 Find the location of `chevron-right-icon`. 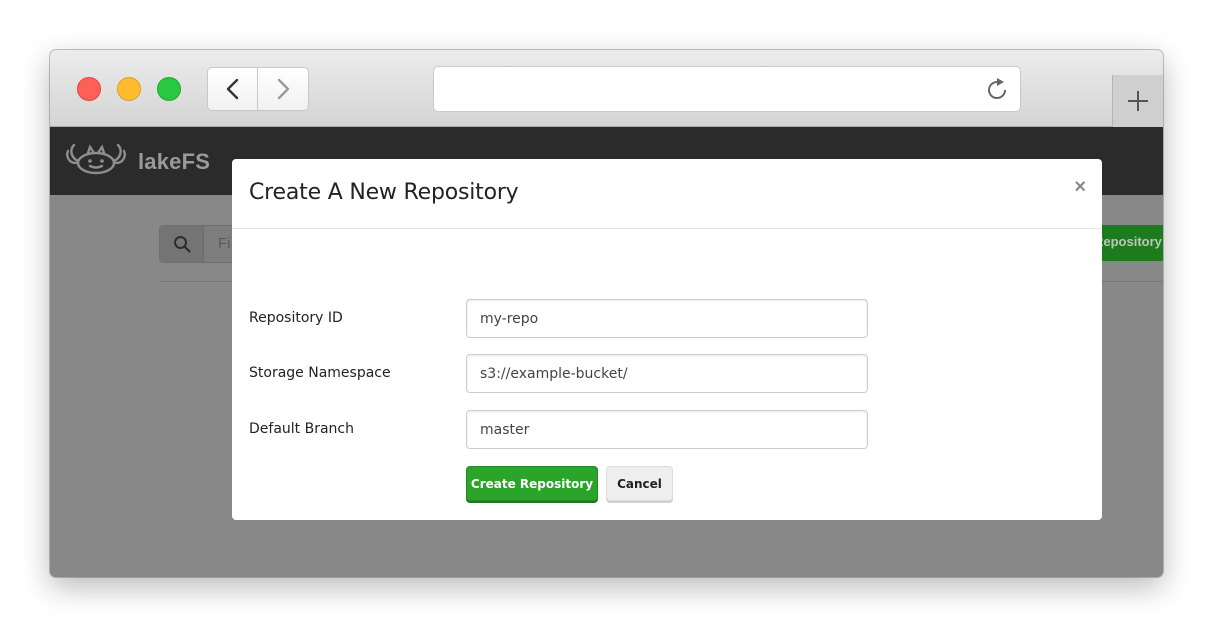

chevron-right-icon is located at coordinates (283, 89).